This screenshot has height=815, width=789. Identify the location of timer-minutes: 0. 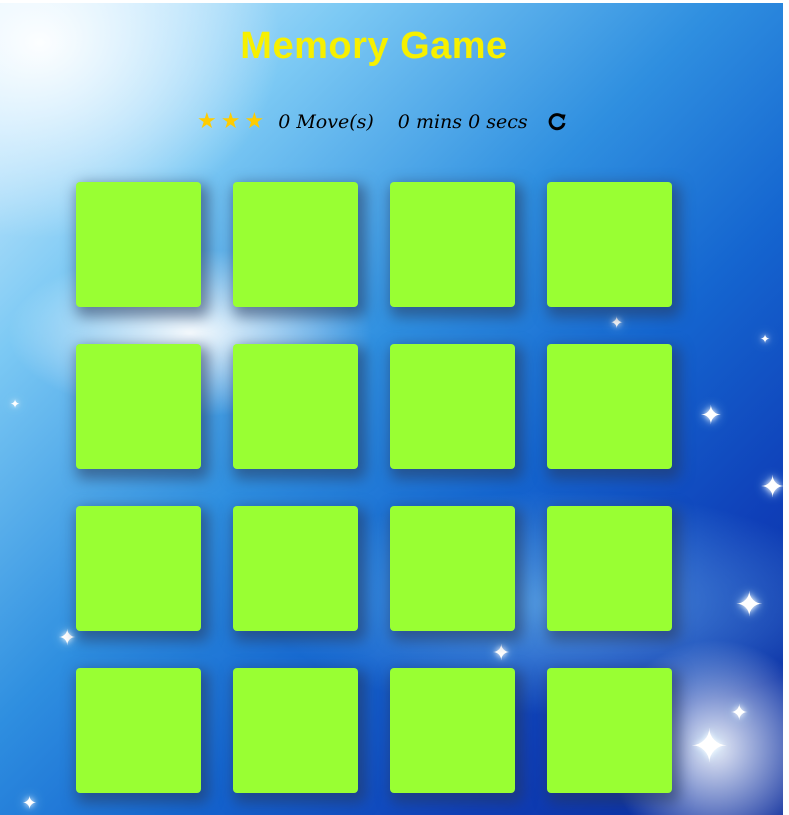
(403, 122).